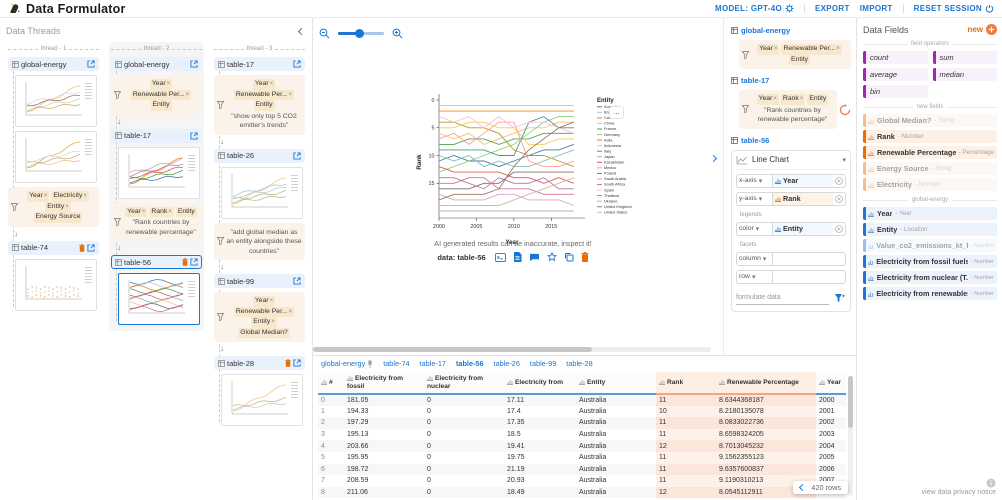  Describe the element at coordinates (793, 99) in the screenshot. I see `field-chip: Rank×` at that location.